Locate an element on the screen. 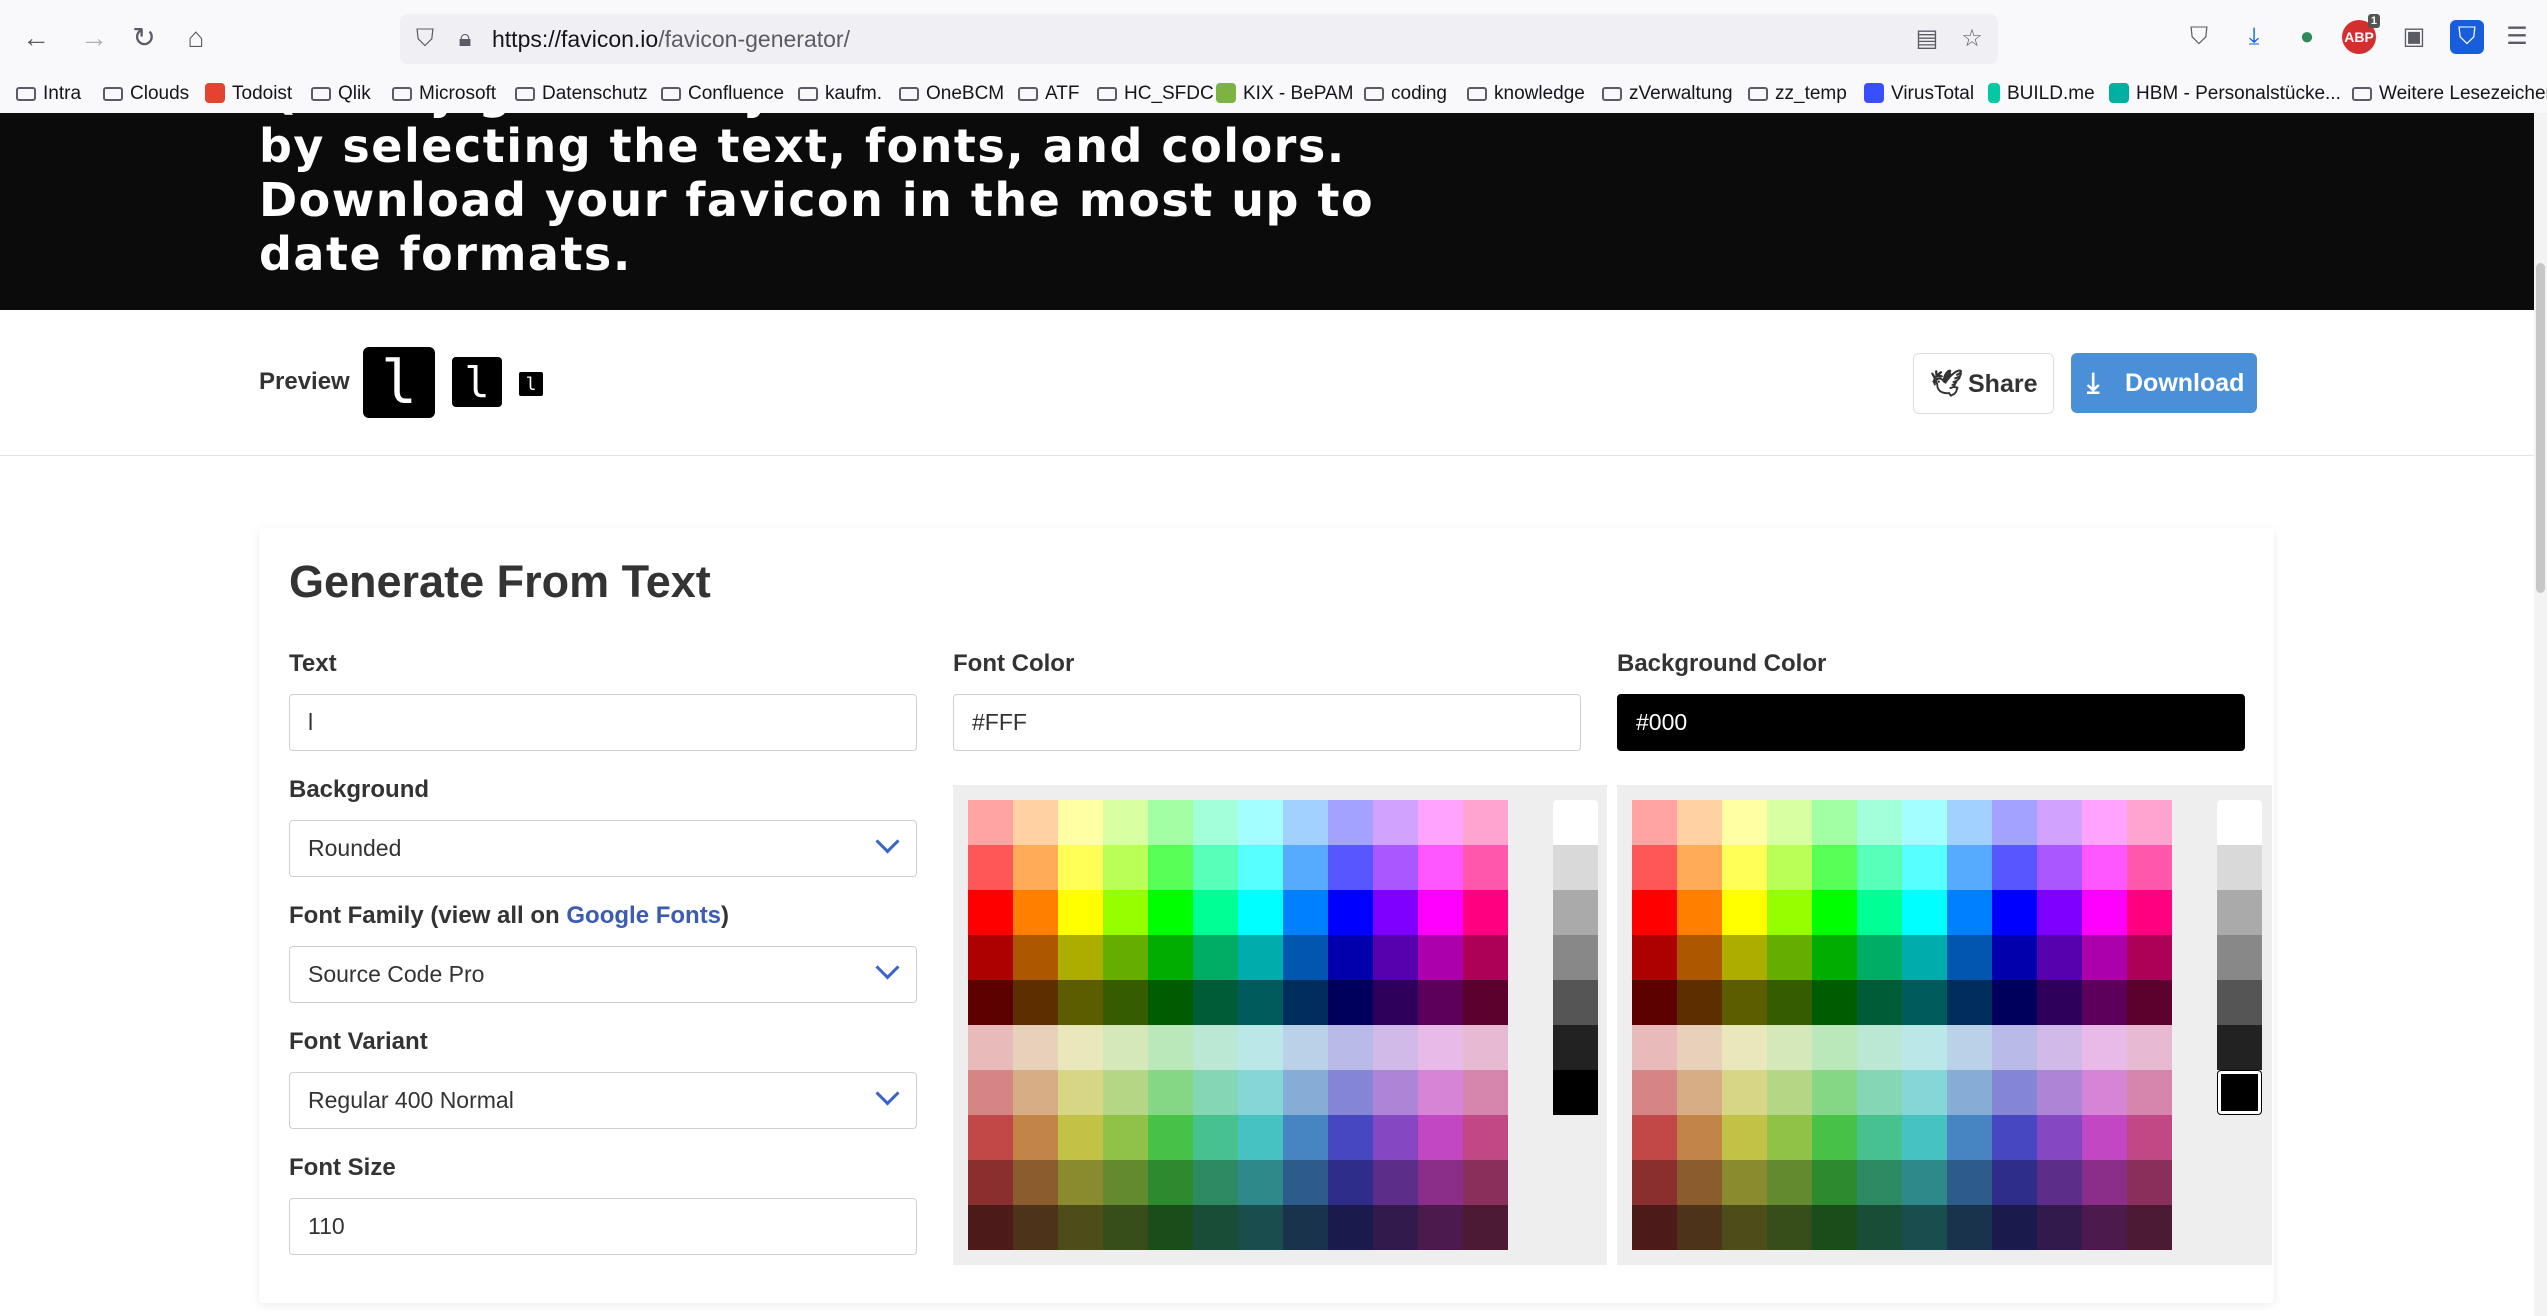  bookmark-item: Todoist is located at coordinates (248, 94).